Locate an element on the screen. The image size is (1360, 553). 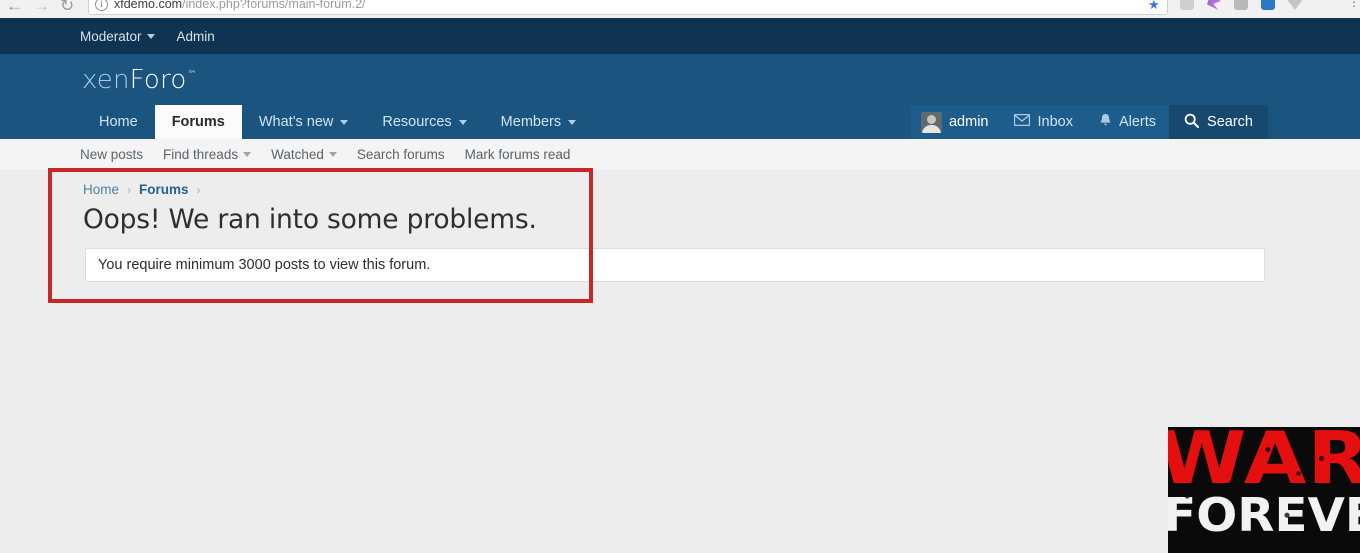
logo-text-foro: Foro is located at coordinates (158, 80).